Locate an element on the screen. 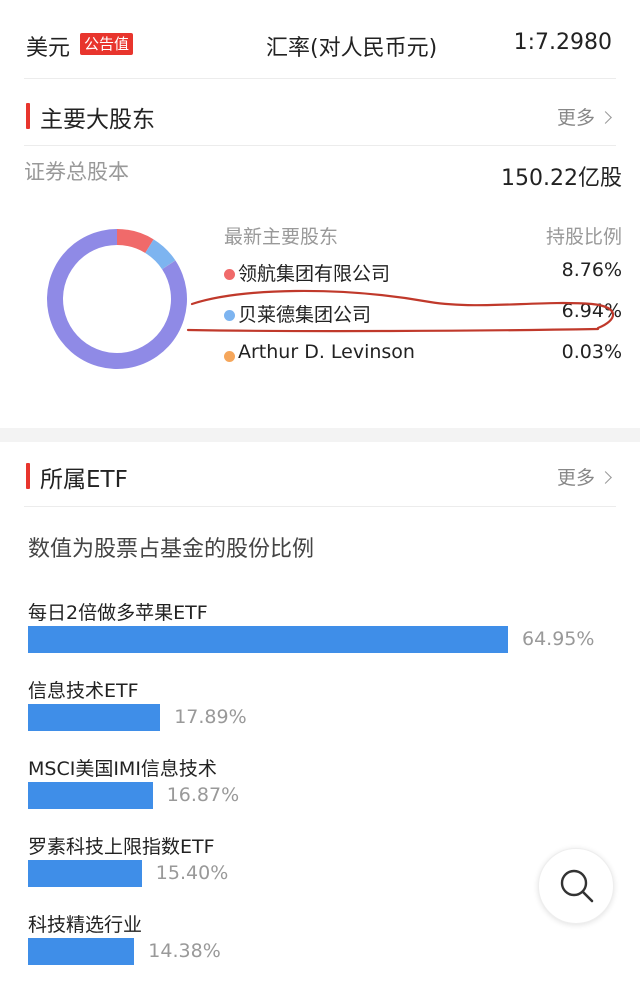 Image resolution: width=640 pixels, height=1004 pixels. etf-name: 信息技术ETF is located at coordinates (83, 691).